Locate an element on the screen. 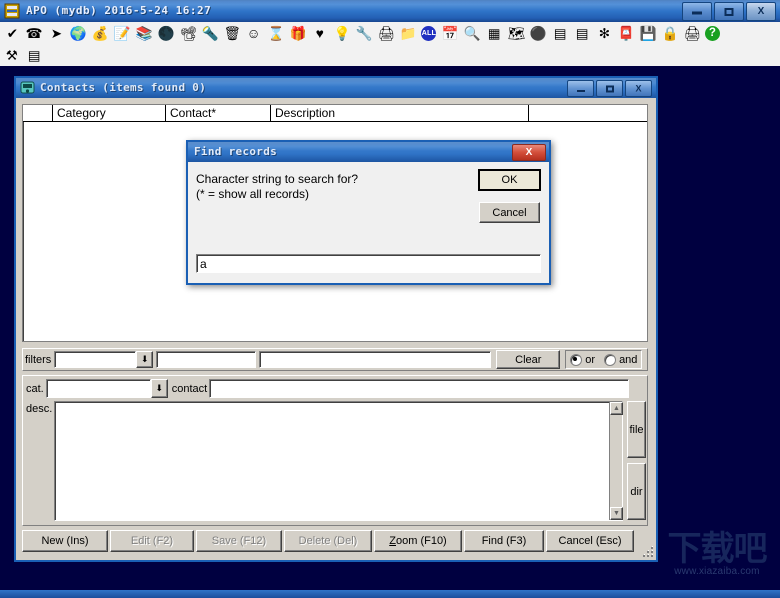 The image size is (780, 598). binoculars-icon-glyph: 🔍 is located at coordinates (472, 33).